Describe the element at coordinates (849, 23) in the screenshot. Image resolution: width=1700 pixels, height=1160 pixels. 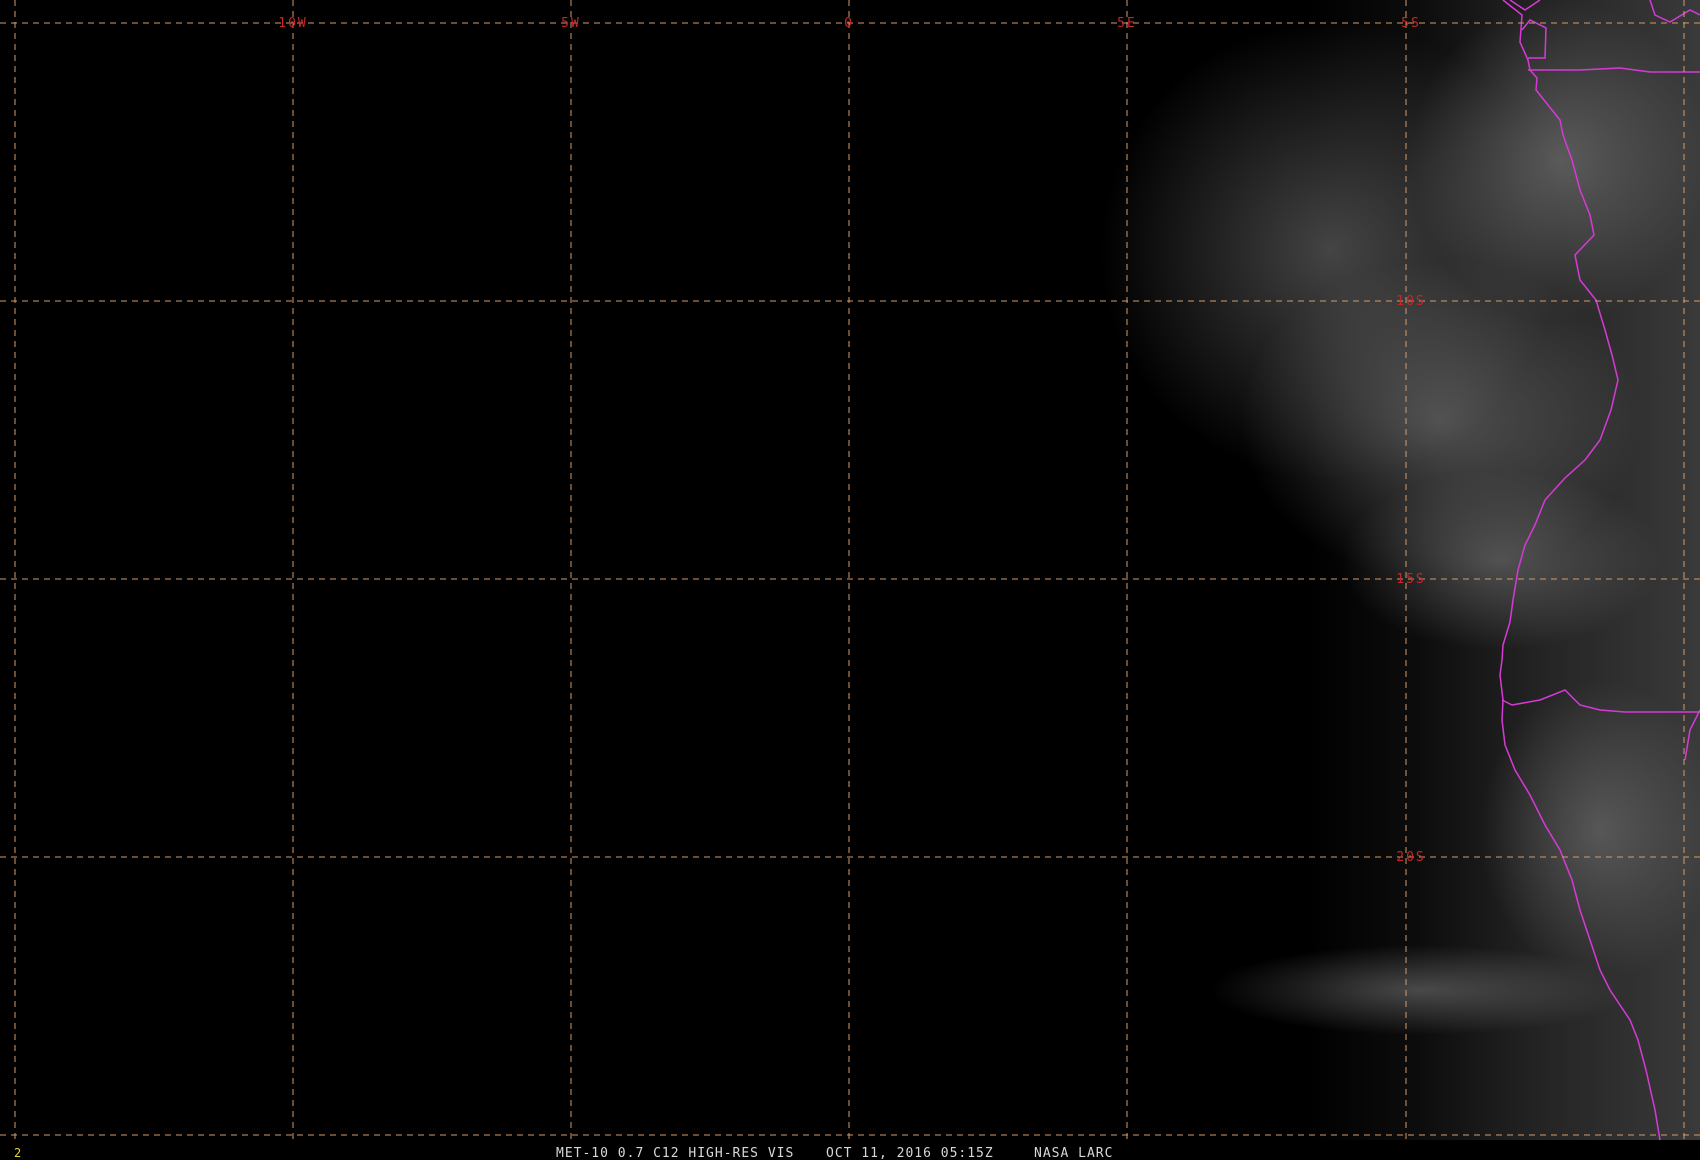
I see `longitude-label: 0` at that location.